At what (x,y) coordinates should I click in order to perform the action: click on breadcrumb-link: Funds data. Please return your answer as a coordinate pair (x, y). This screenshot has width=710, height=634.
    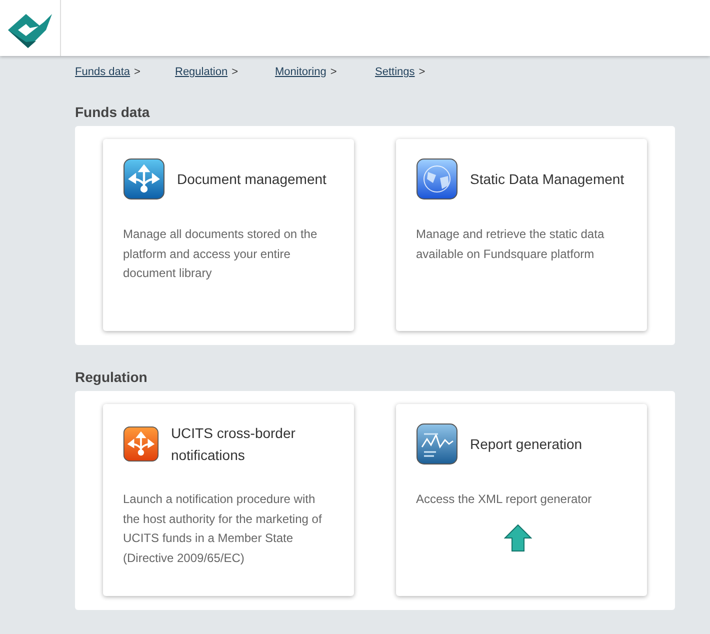
    Looking at the image, I should click on (102, 73).